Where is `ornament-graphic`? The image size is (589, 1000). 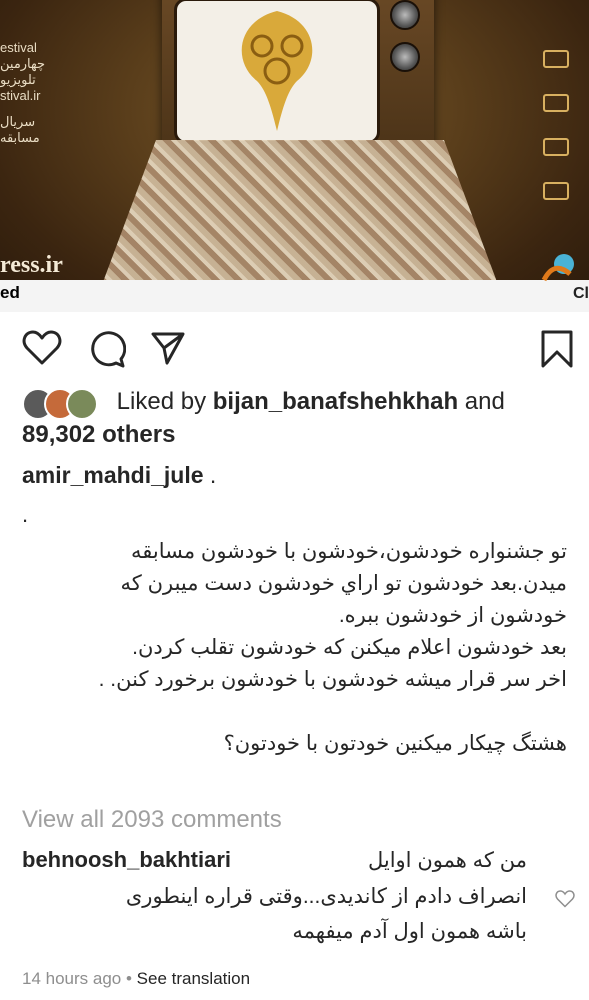
ornament-graphic is located at coordinates (277, 71).